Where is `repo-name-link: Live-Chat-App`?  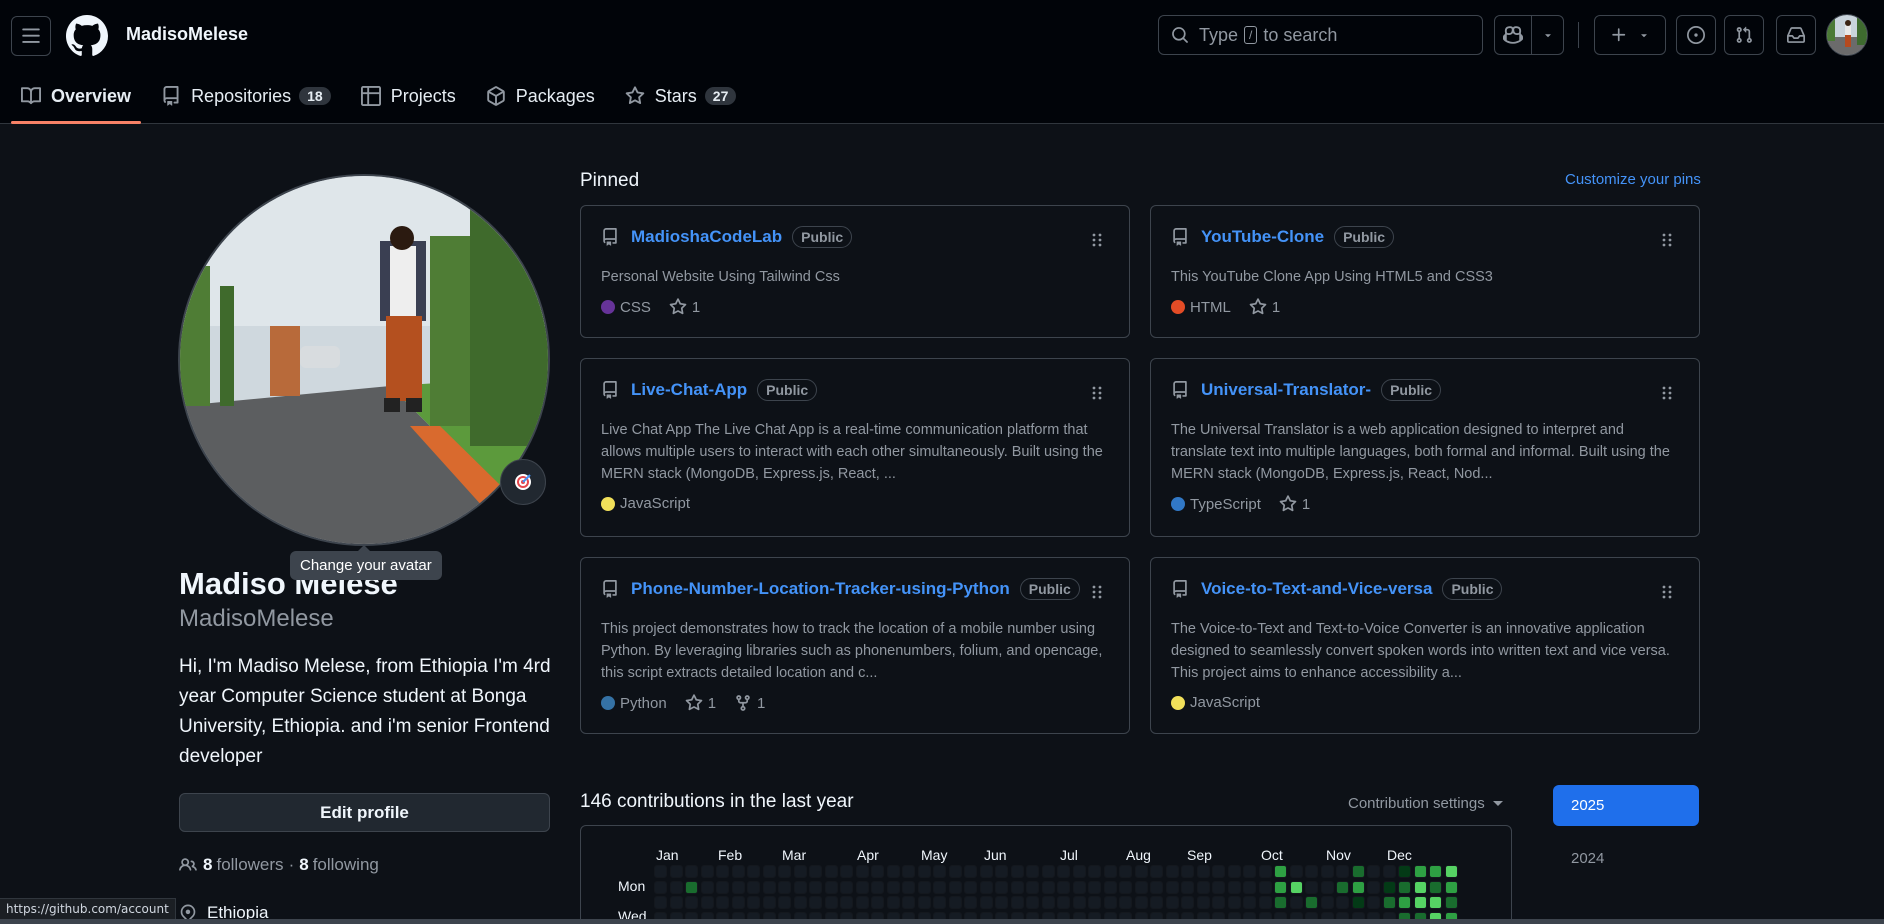
repo-name-link: Live-Chat-App is located at coordinates (689, 390).